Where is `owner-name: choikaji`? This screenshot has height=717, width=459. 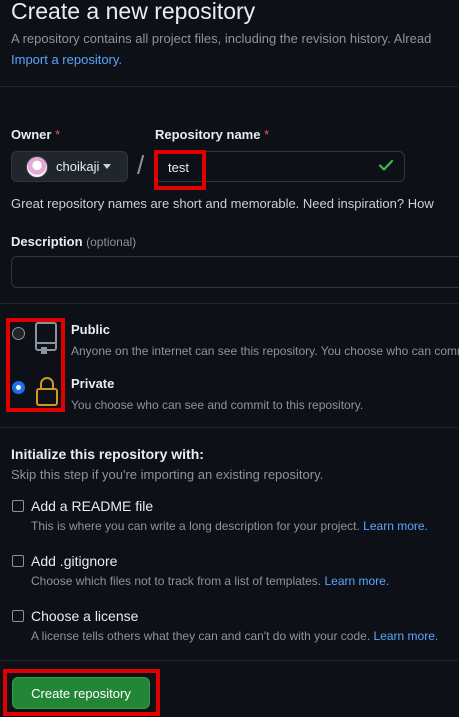 owner-name: choikaji is located at coordinates (78, 166).